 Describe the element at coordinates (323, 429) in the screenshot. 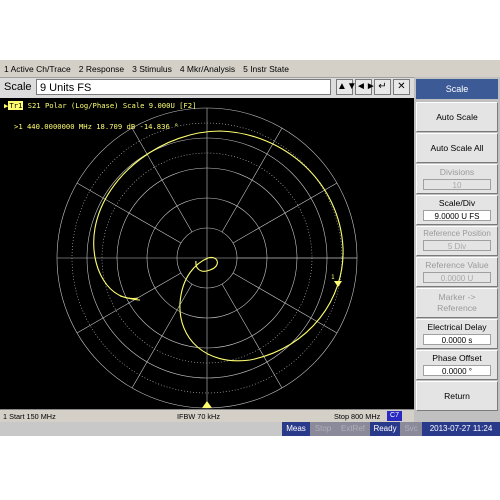

I see `stop-indicator: Stop` at that location.